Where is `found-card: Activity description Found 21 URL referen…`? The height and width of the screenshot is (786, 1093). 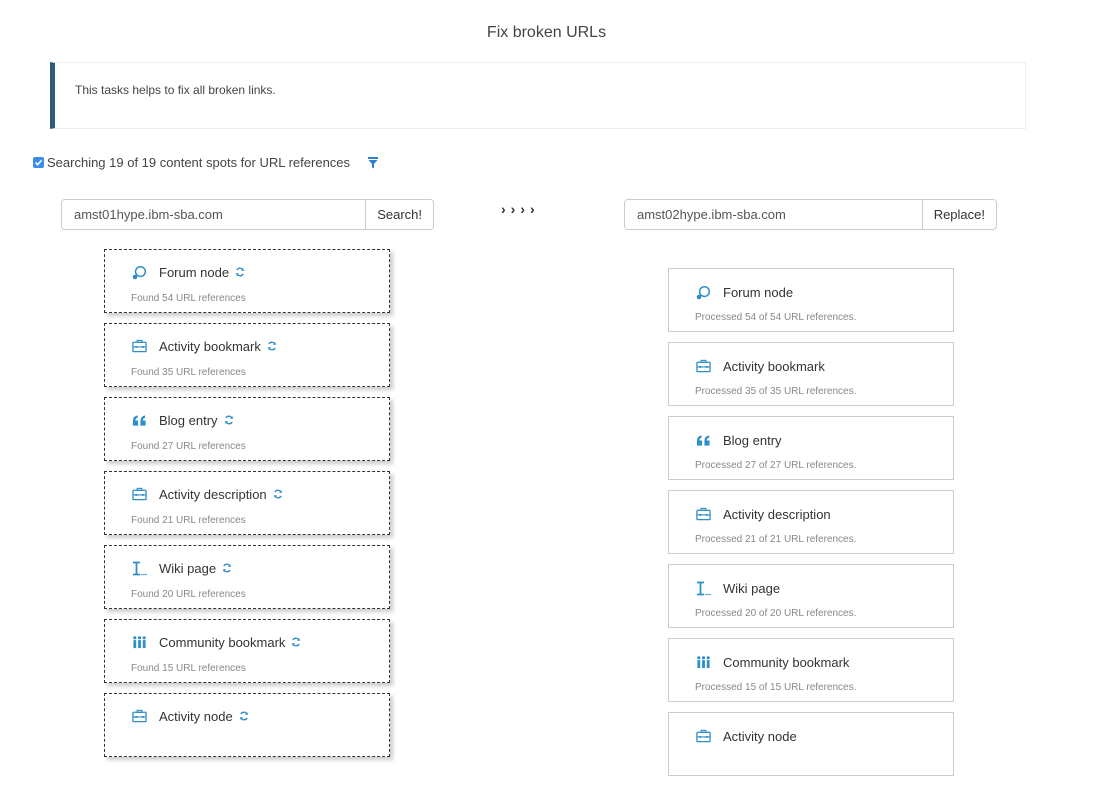
found-card: Activity description Found 21 URL referen… is located at coordinates (247, 503).